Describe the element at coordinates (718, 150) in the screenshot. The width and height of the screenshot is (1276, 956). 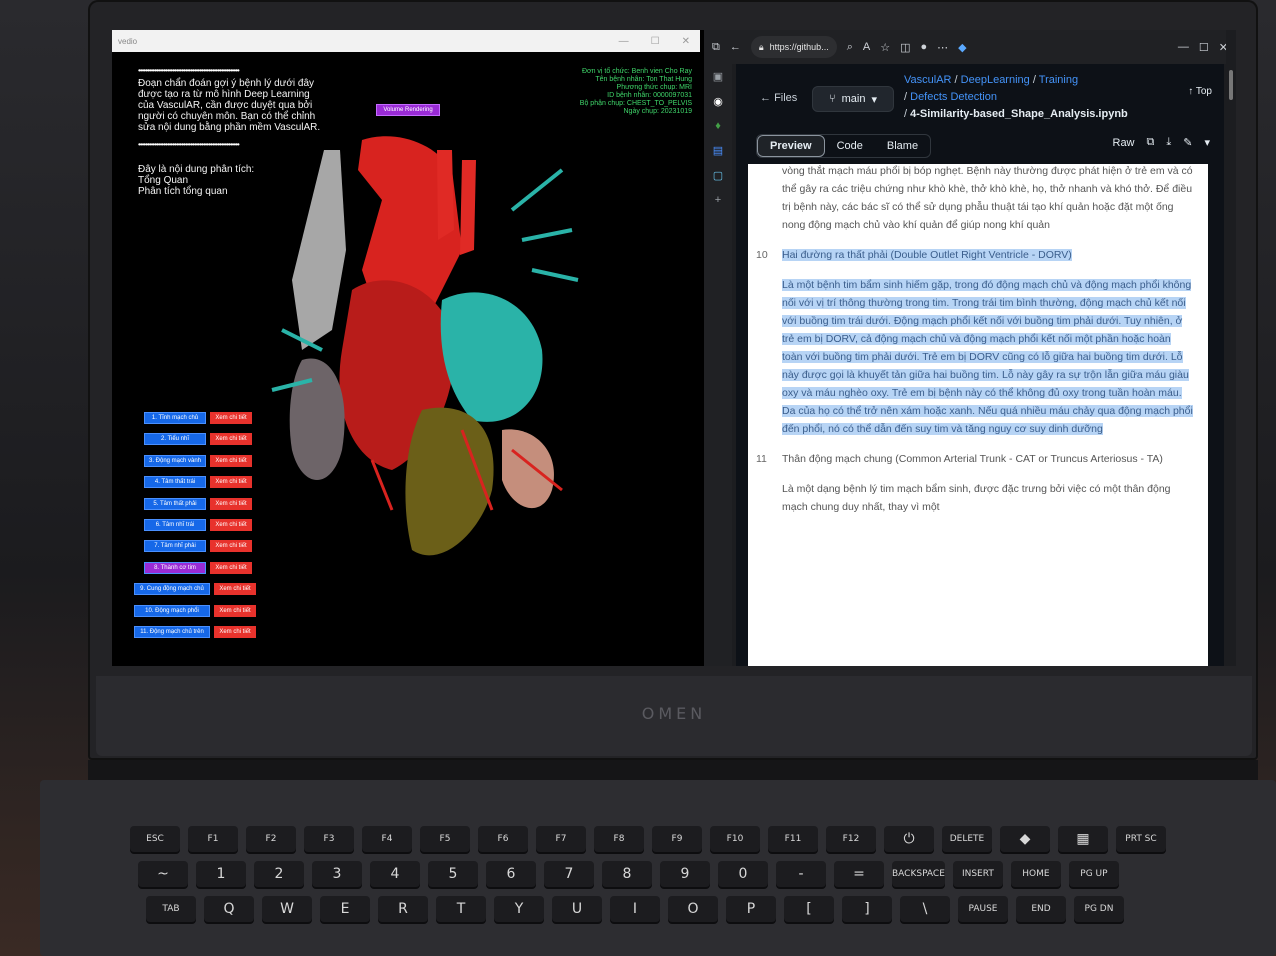
I see `notes-icon: ▤` at that location.